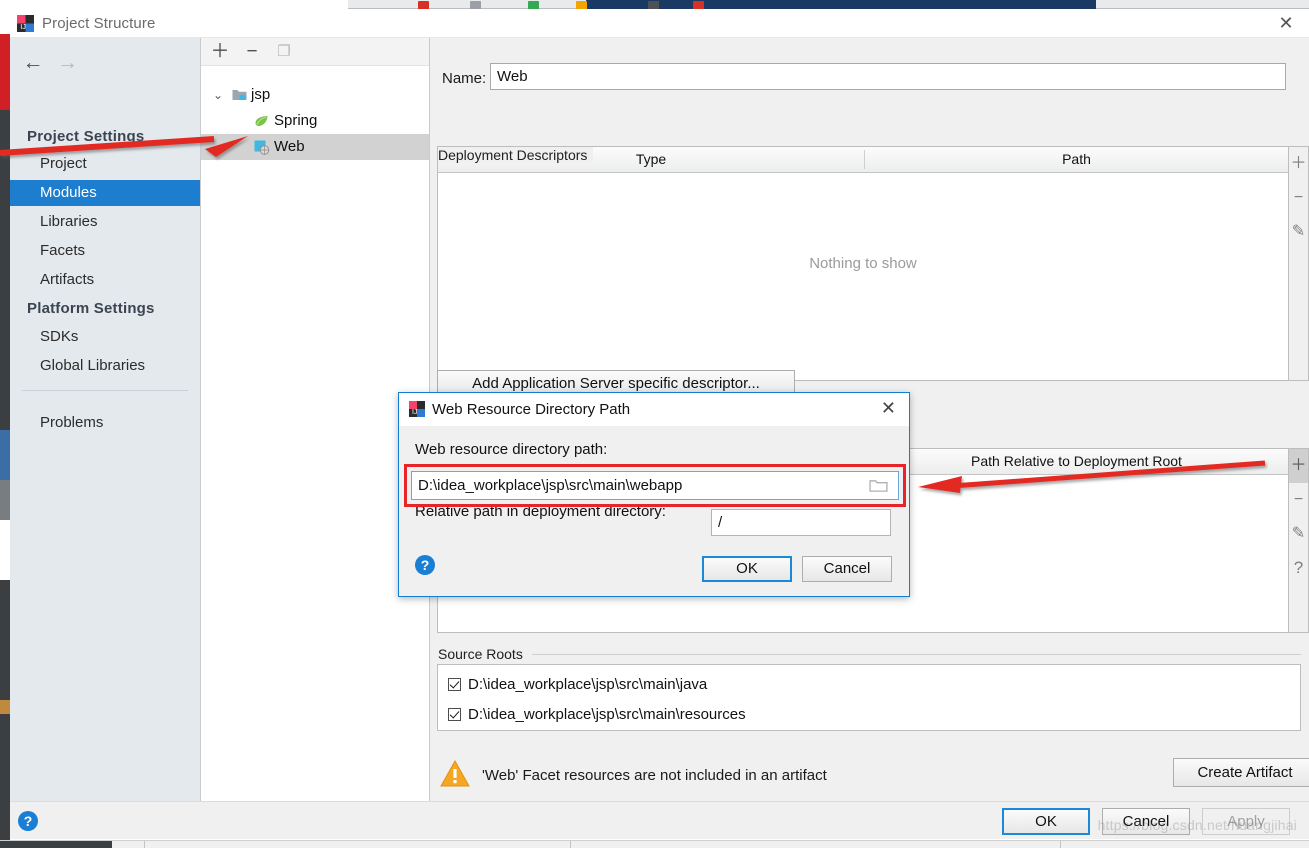  I want to click on dialog-titlebar: IJ Web Resource Directory Path ✕, so click(654, 409).